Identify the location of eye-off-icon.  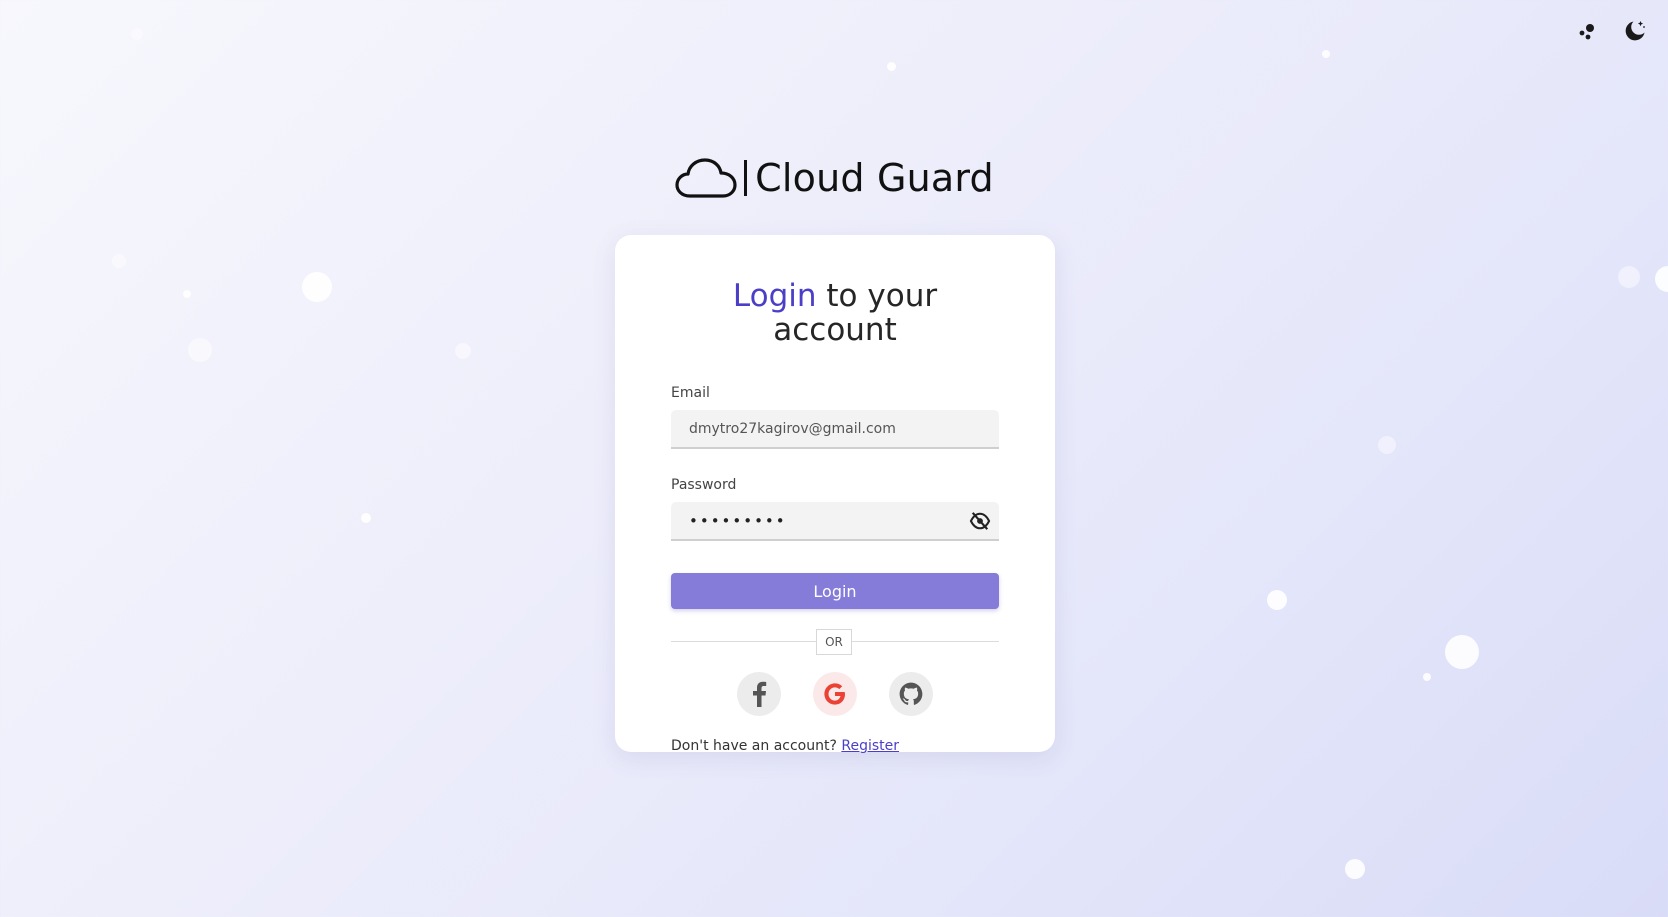
(980, 521).